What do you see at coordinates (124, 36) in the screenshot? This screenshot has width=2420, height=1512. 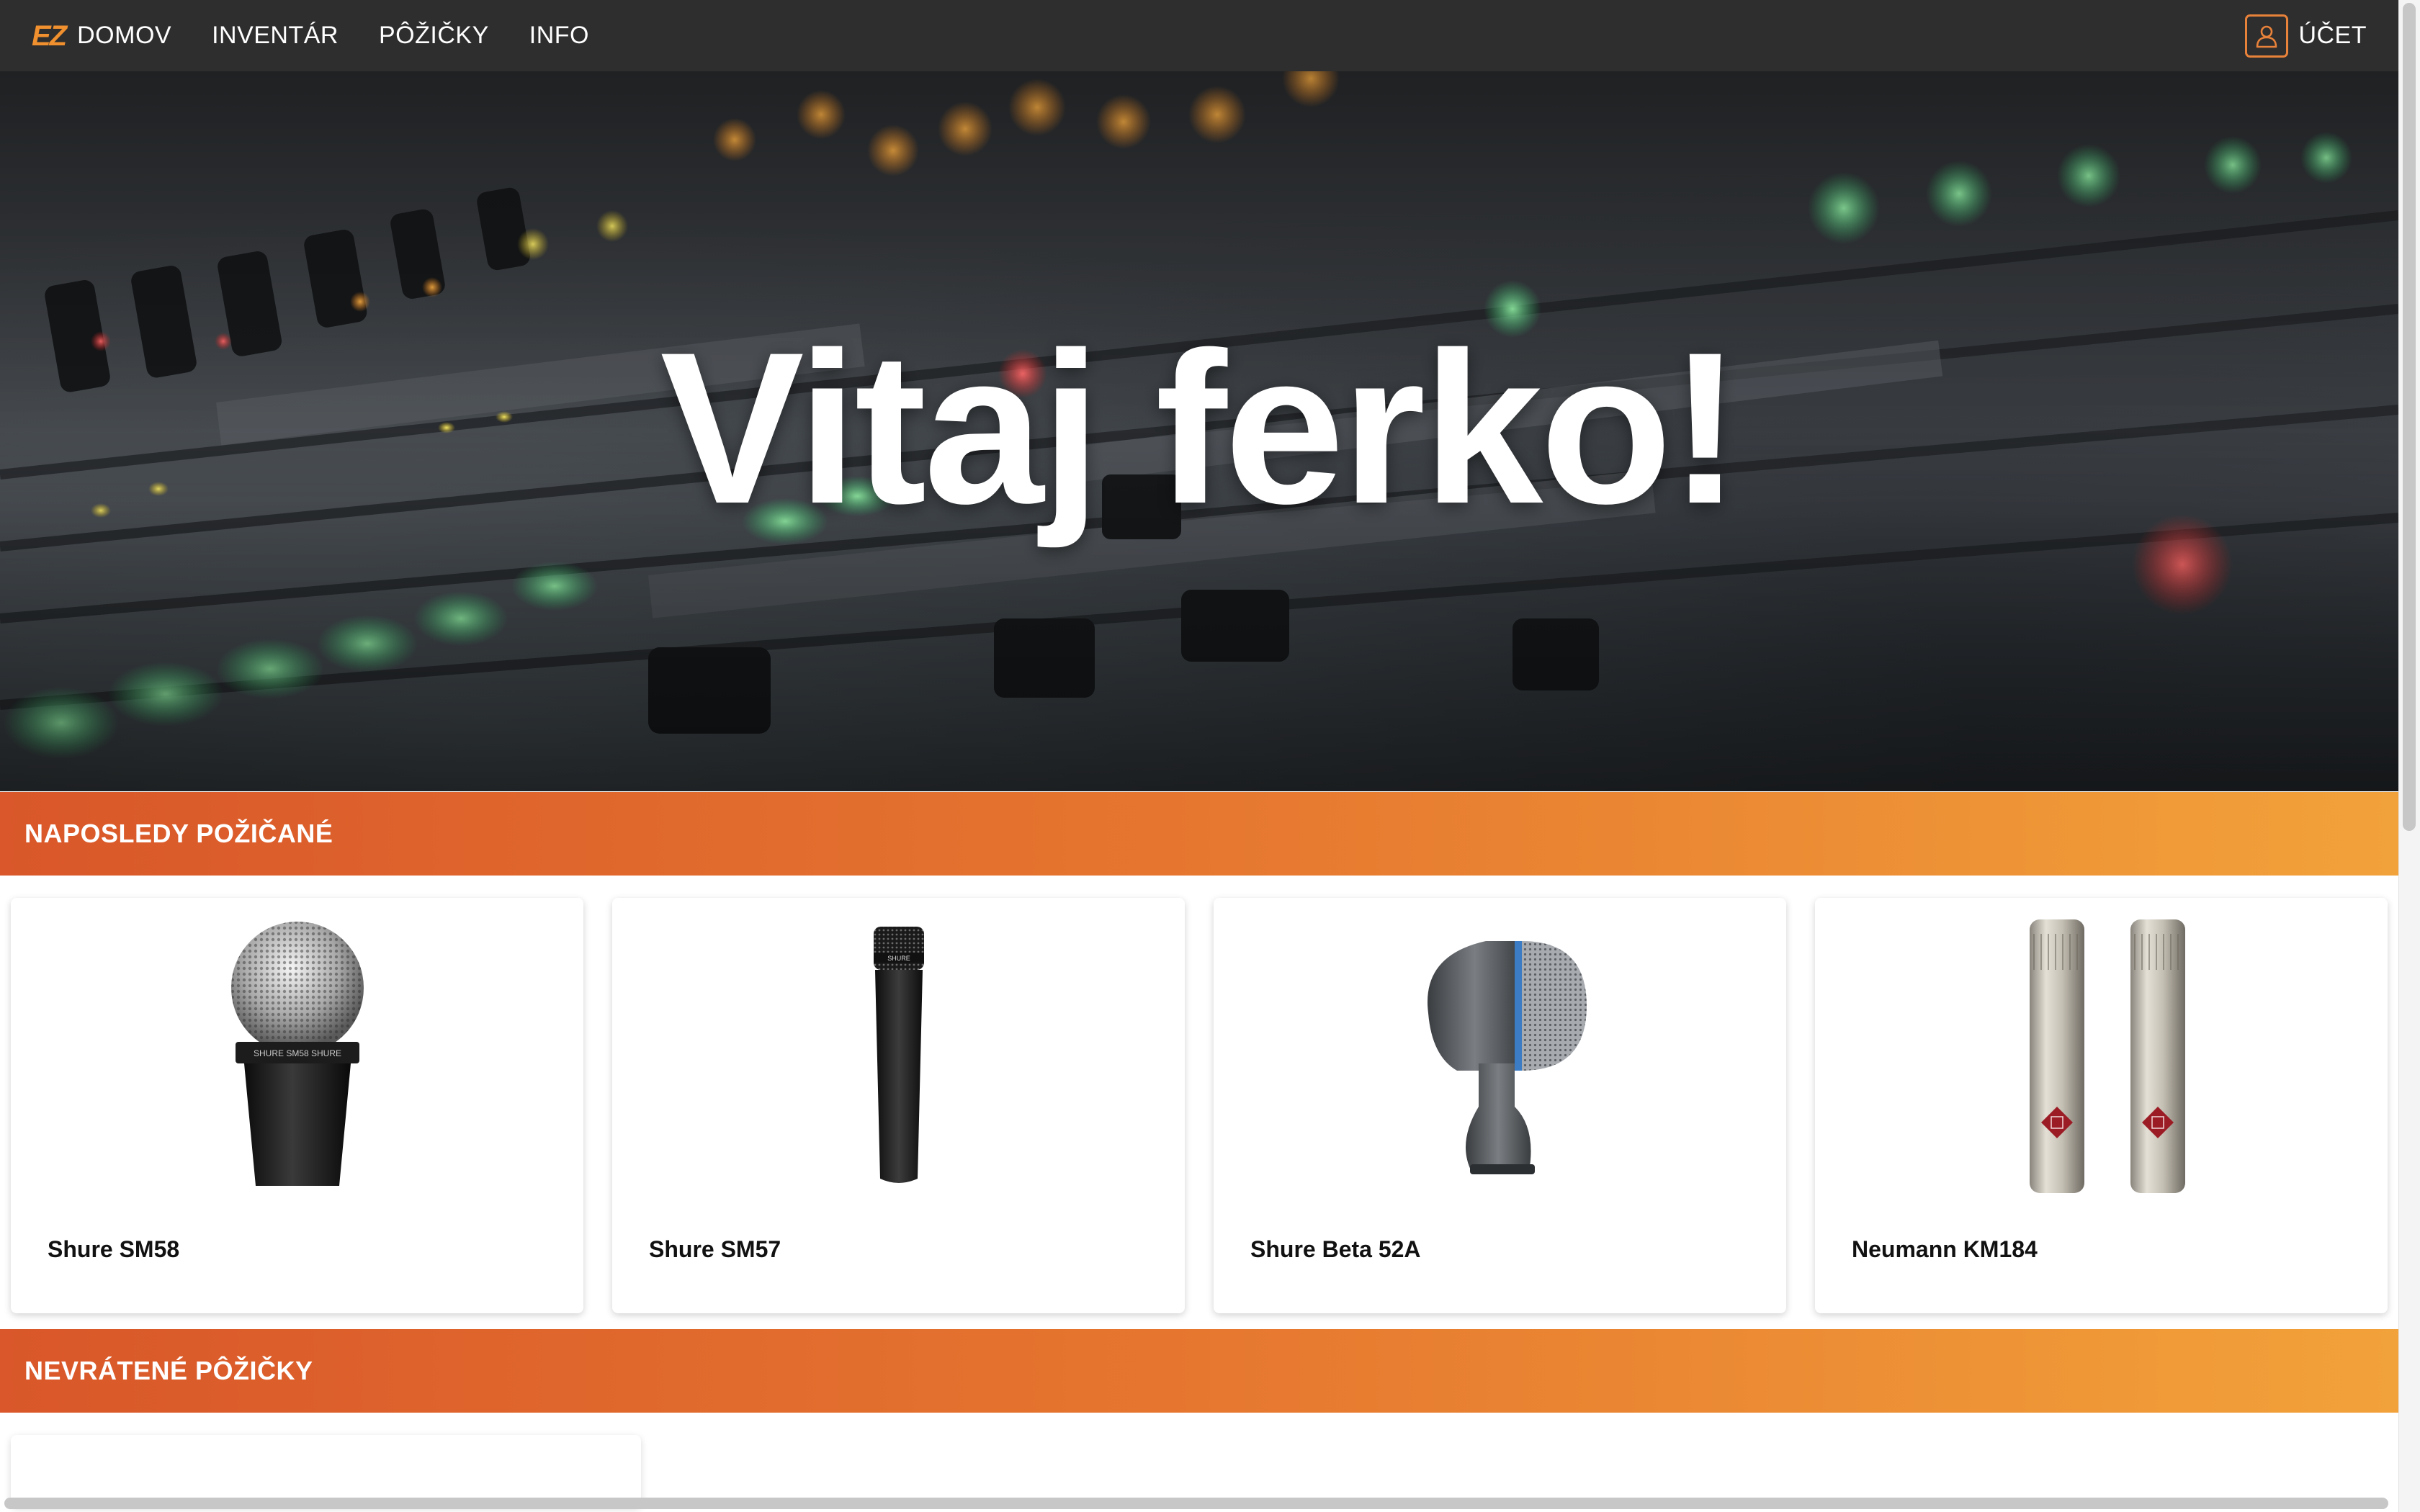 I see `nav-link-domov: DOMOV` at bounding box center [124, 36].